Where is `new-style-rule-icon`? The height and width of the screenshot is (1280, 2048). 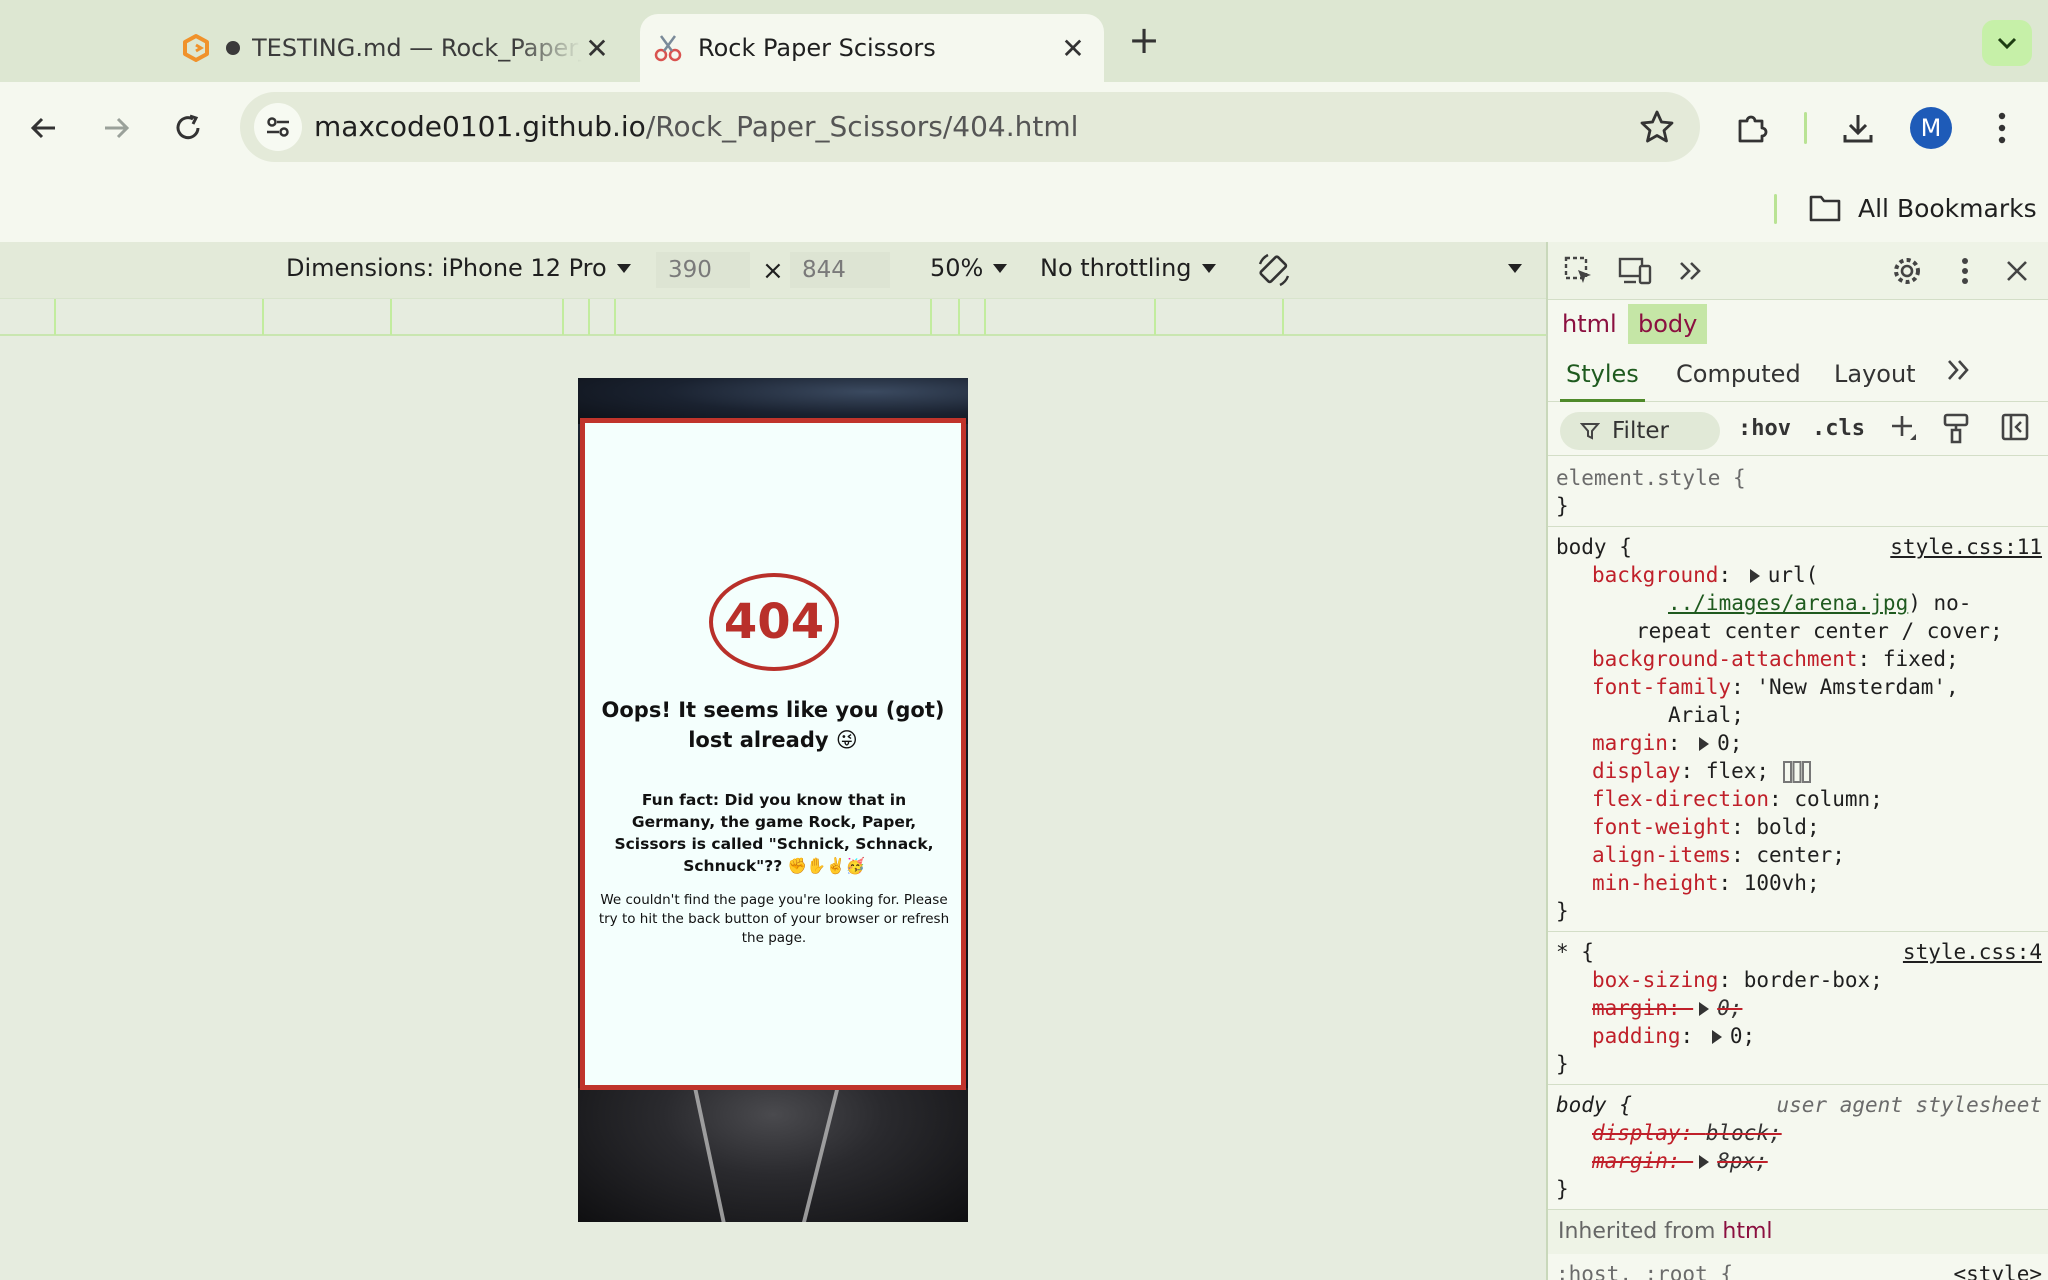
new-style-rule-icon is located at coordinates (1903, 431).